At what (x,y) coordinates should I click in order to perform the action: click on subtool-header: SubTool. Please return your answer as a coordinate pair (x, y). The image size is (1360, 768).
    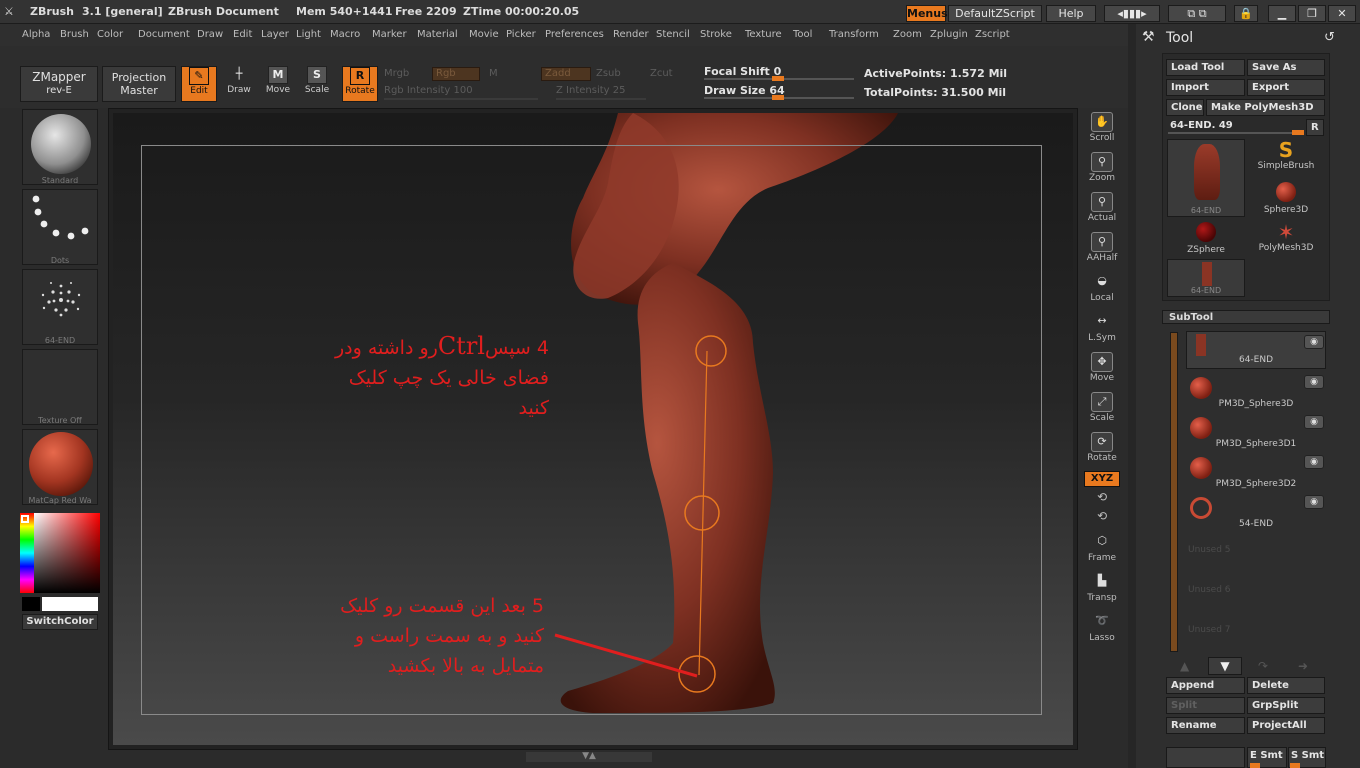
    Looking at the image, I should click on (1246, 317).